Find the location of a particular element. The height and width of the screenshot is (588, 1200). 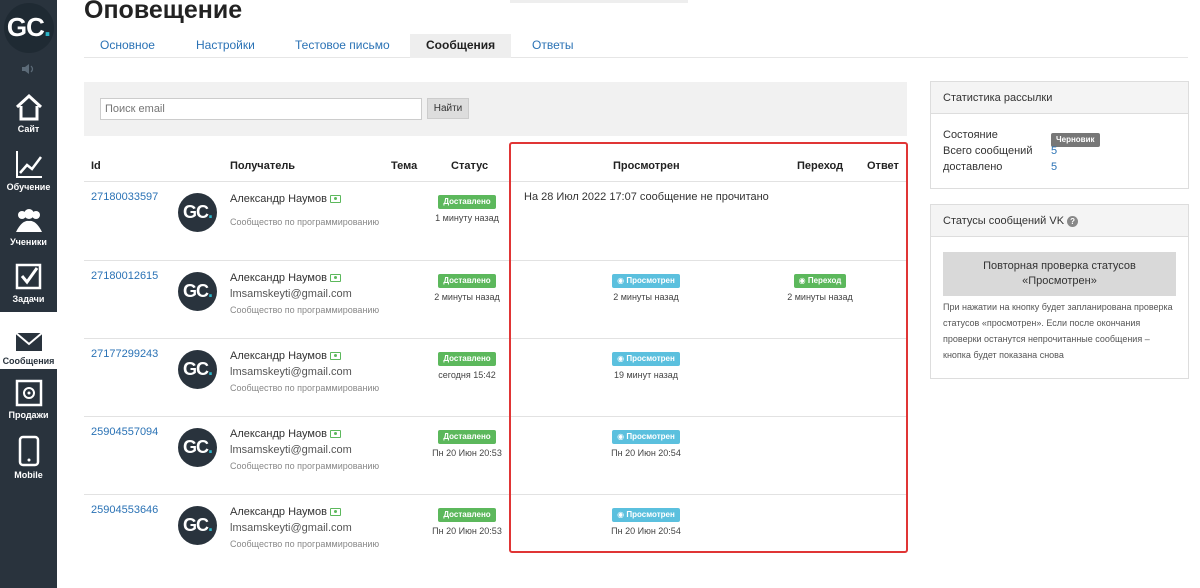

tab-test-email: Тестовое письмо is located at coordinates (342, 46).